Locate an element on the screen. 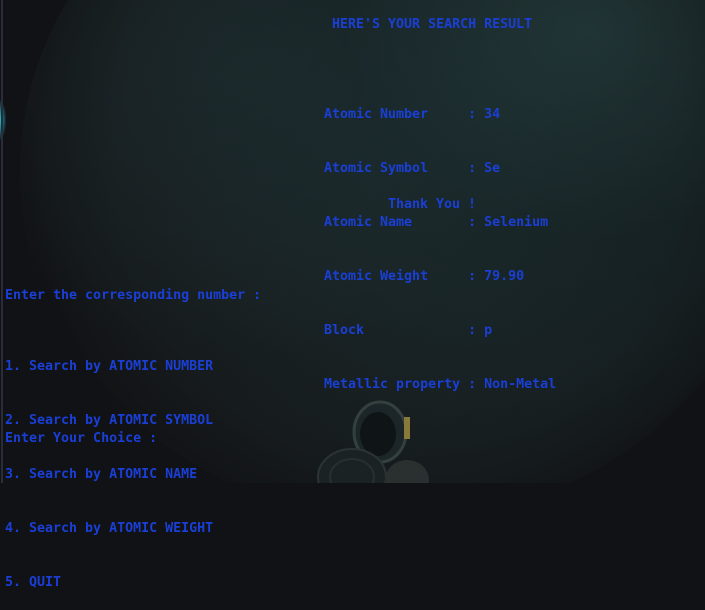  row-label: Block is located at coordinates (396, 330).